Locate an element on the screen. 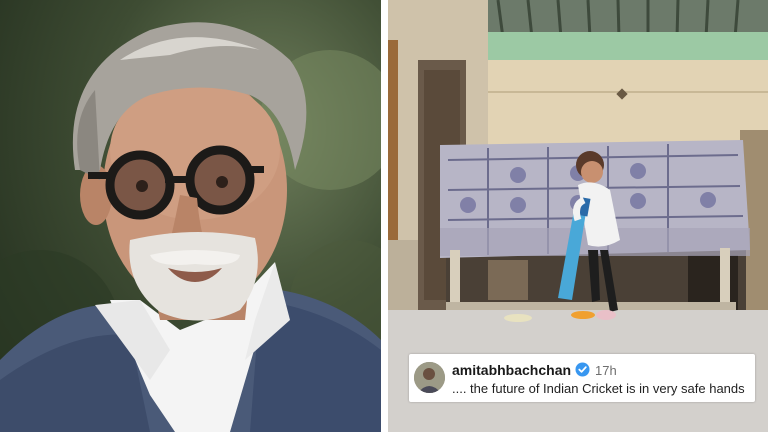  comment-username: amitabhbachchan is located at coordinates (511, 370).